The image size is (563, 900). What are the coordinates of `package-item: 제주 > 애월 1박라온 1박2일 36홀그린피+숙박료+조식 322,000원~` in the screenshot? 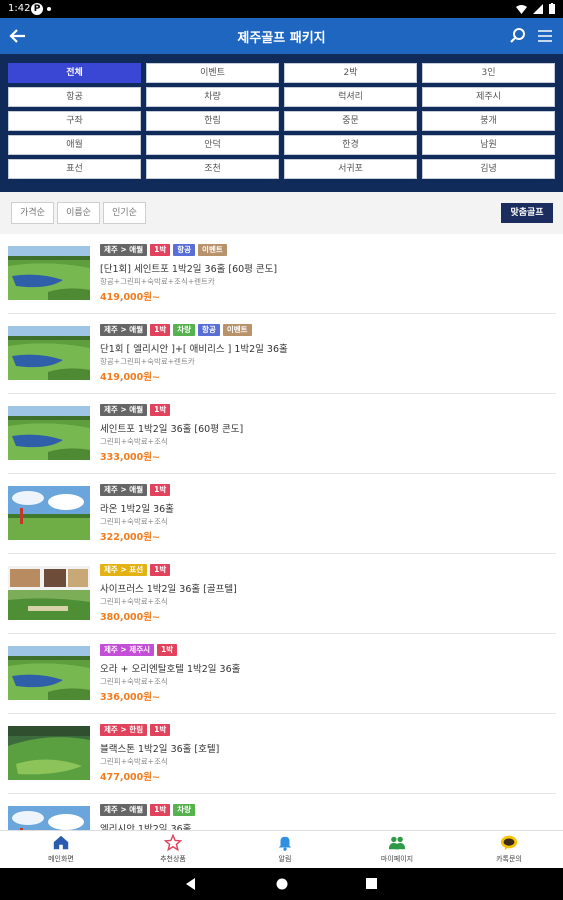 It's located at (282, 514).